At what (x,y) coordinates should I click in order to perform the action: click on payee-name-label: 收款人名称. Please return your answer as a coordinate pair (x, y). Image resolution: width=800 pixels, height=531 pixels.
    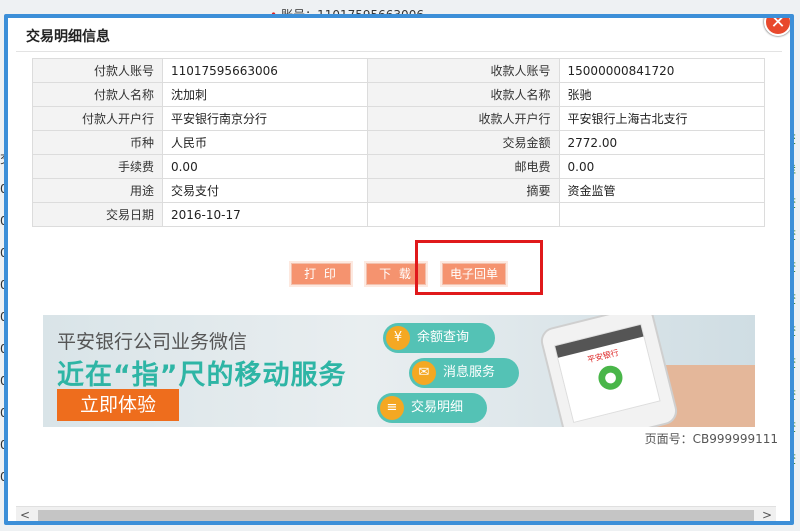
    Looking at the image, I should click on (463, 94).